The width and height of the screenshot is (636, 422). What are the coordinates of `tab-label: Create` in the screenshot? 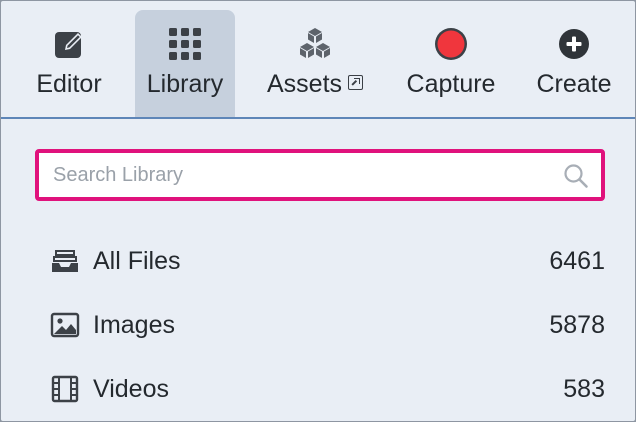 It's located at (574, 84).